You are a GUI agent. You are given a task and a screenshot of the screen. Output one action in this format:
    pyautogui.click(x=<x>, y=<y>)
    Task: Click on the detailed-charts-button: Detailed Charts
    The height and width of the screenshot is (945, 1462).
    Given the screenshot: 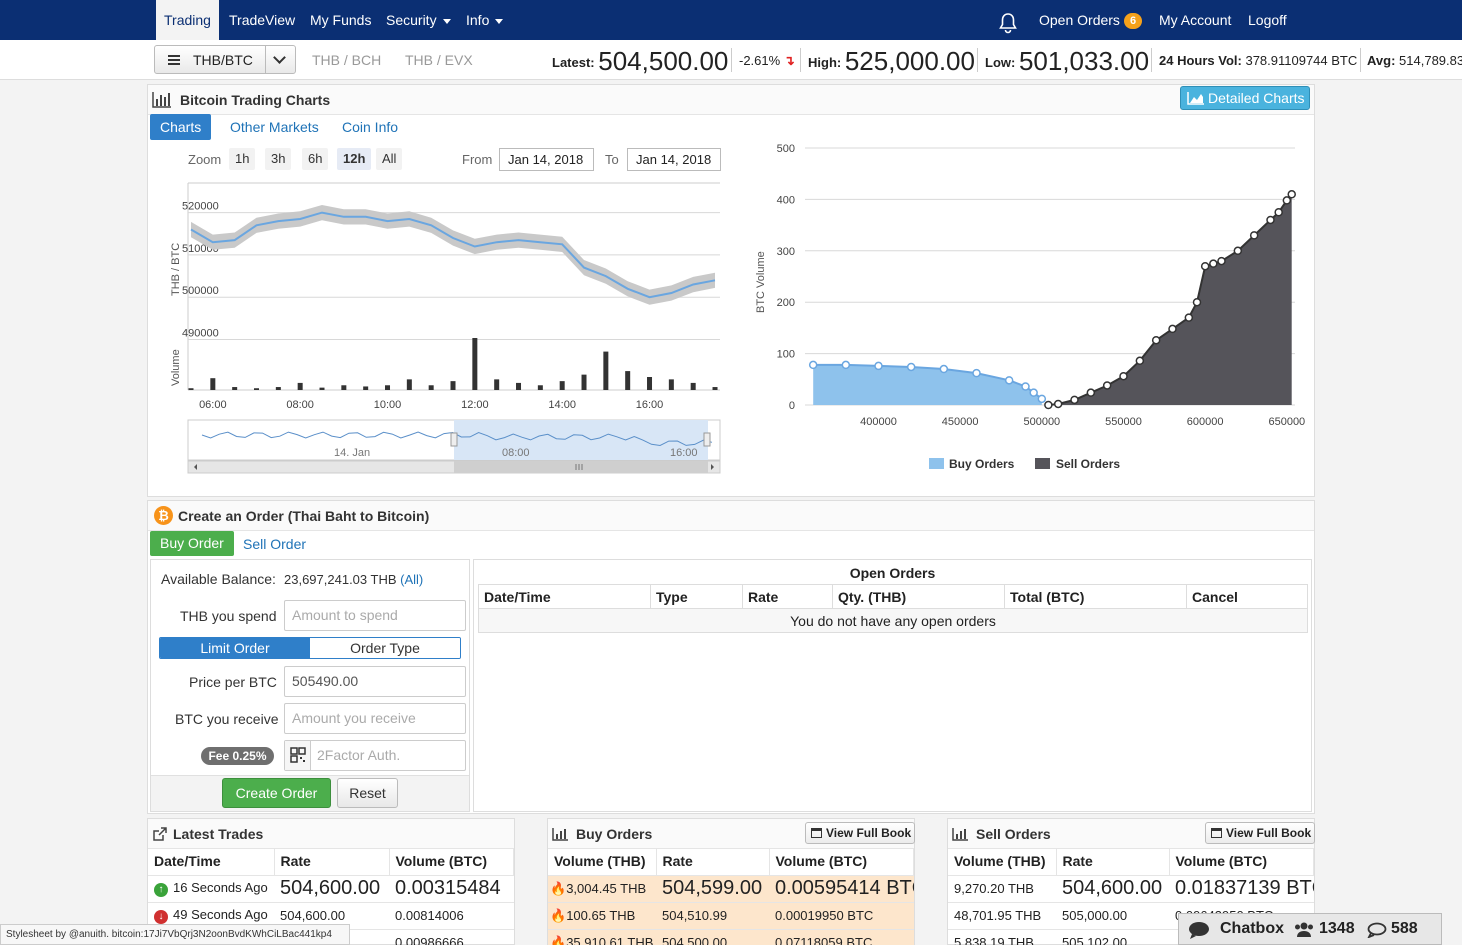 What is the action you would take?
    pyautogui.click(x=1245, y=98)
    